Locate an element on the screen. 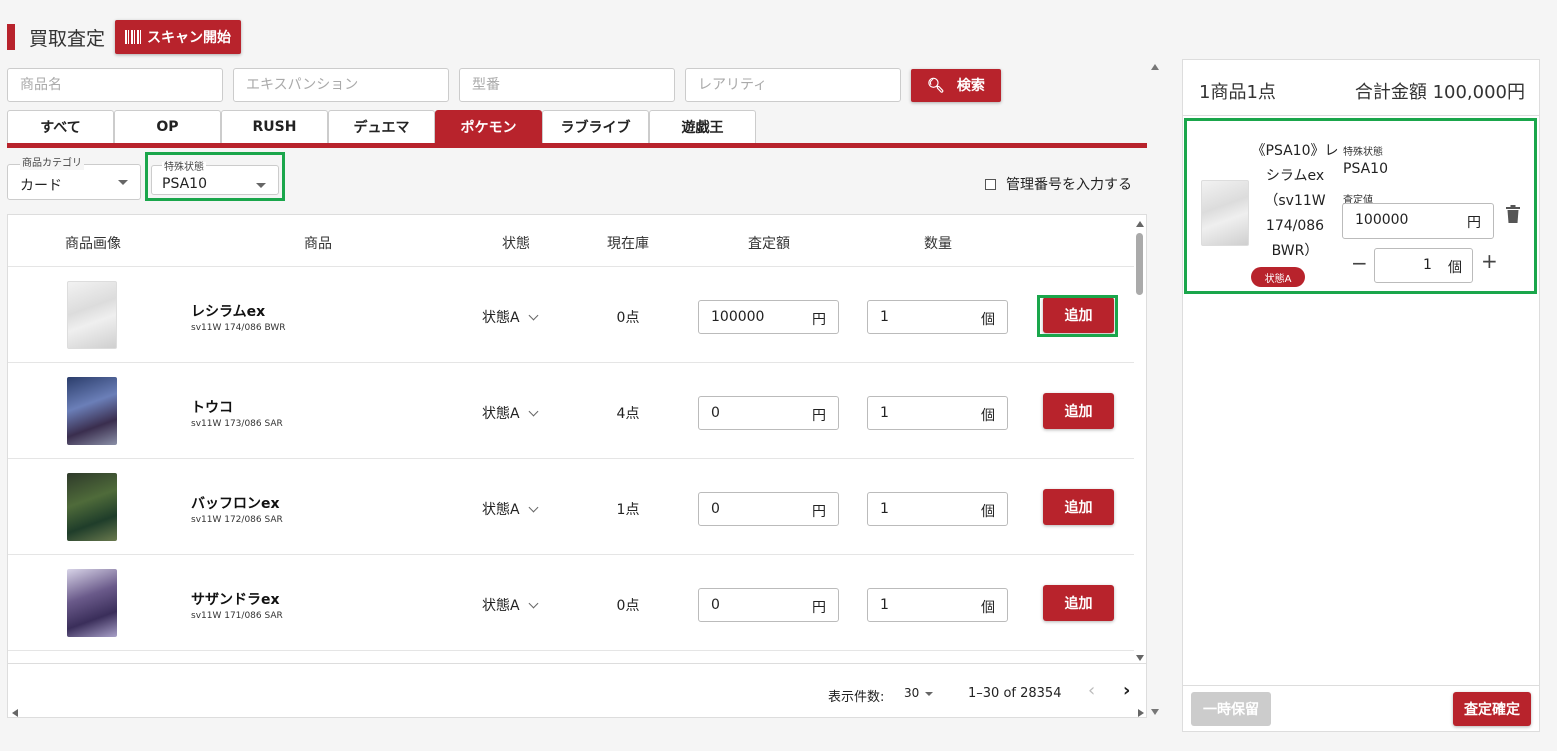  cart-item-count: 1商品1点 is located at coordinates (1237, 92).